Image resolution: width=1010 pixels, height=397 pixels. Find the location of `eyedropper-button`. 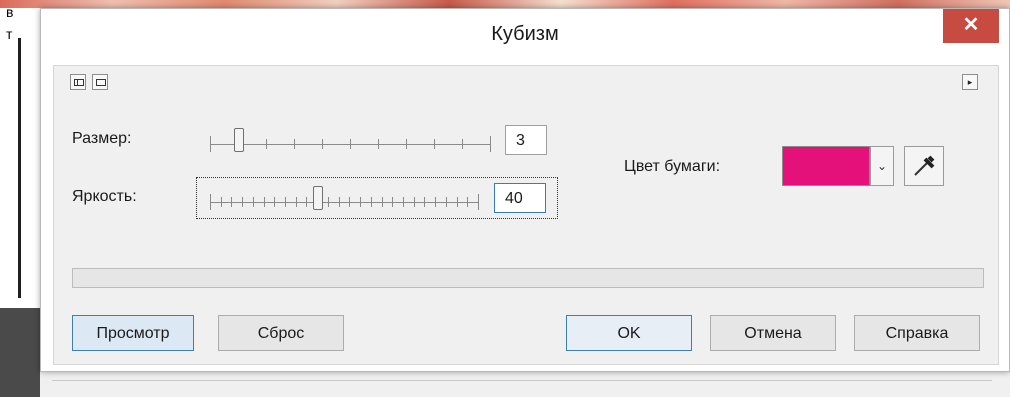

eyedropper-button is located at coordinates (924, 166).